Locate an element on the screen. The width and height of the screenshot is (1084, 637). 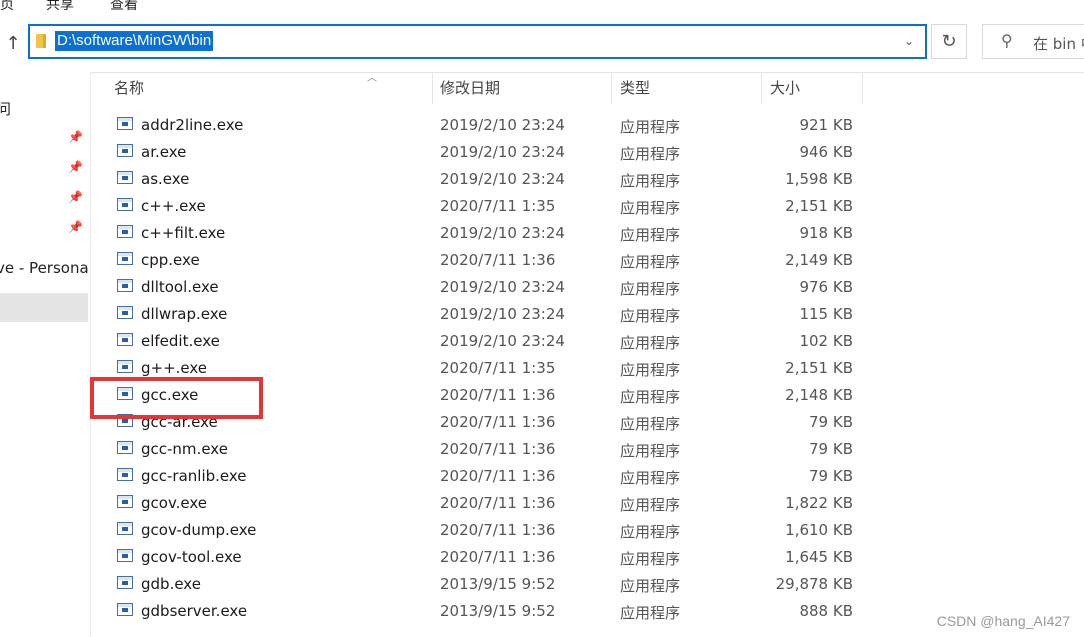
file-row: gcov-dump.exe 2020/7/11 1:36 应用程序 1,610 KB is located at coordinates (485, 531).